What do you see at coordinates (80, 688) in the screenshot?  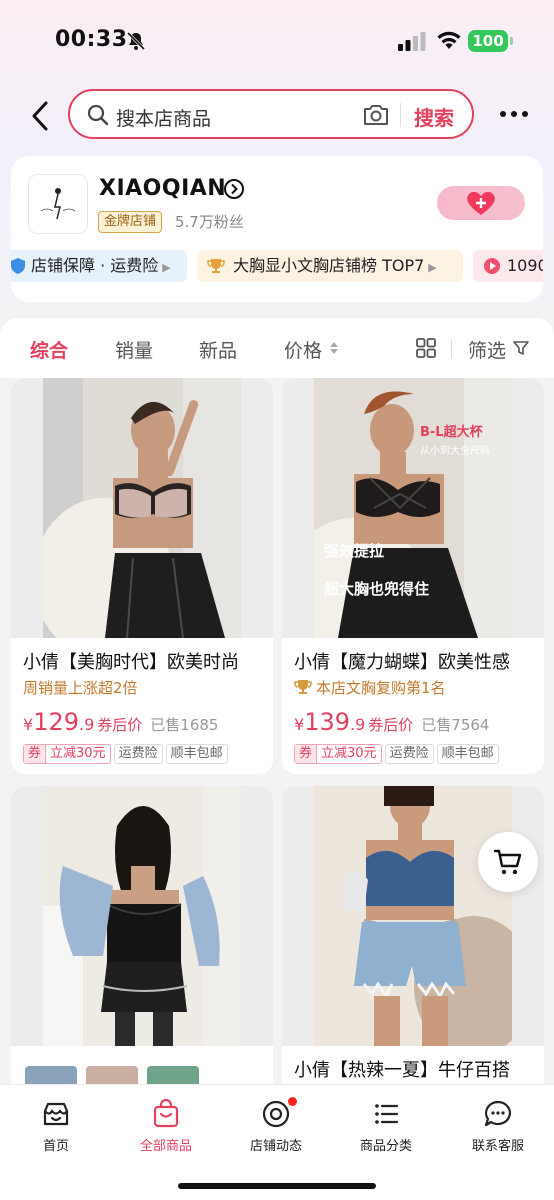 I see `product-highlight: 周销量上涨超2倍` at bounding box center [80, 688].